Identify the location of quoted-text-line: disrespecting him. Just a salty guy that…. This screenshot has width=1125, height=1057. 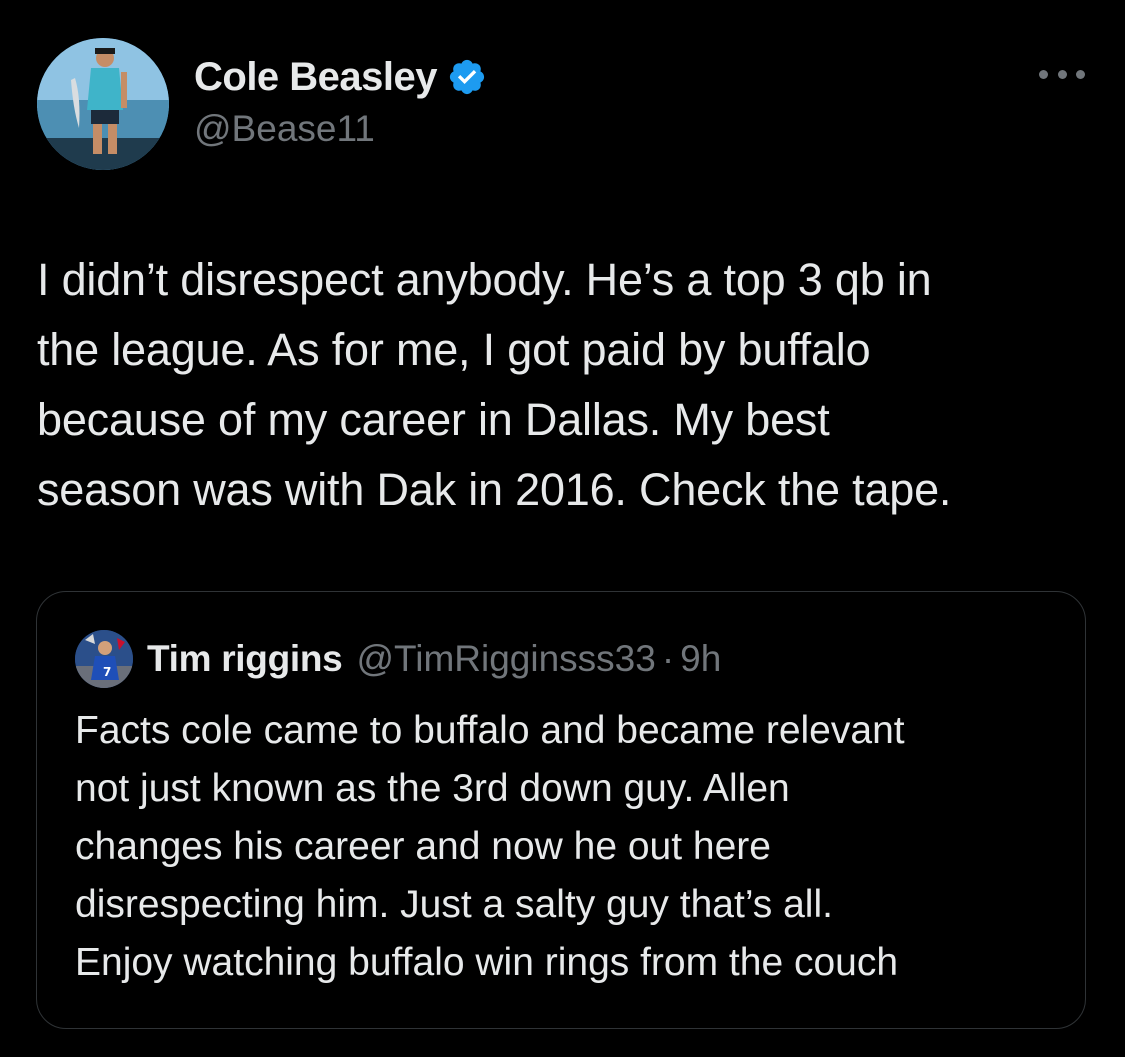
(454, 904).